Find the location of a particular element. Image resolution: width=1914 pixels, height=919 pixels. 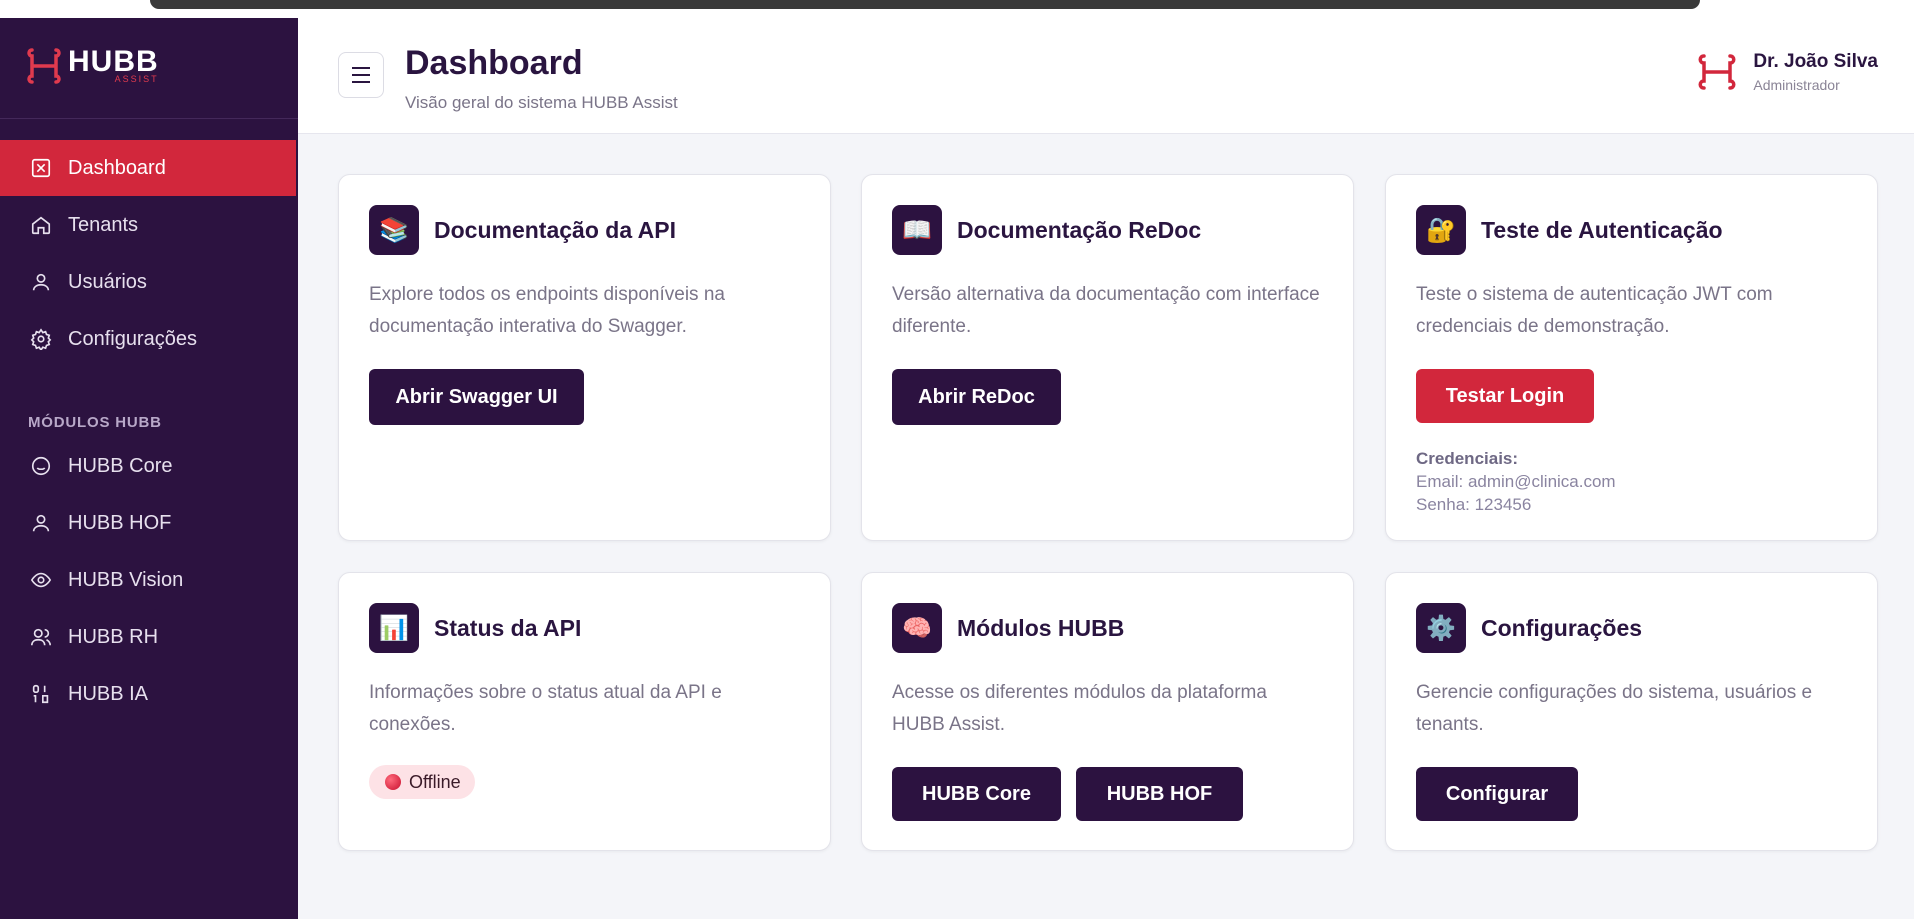

credentials-password: Senha: 123456 is located at coordinates (1474, 504).